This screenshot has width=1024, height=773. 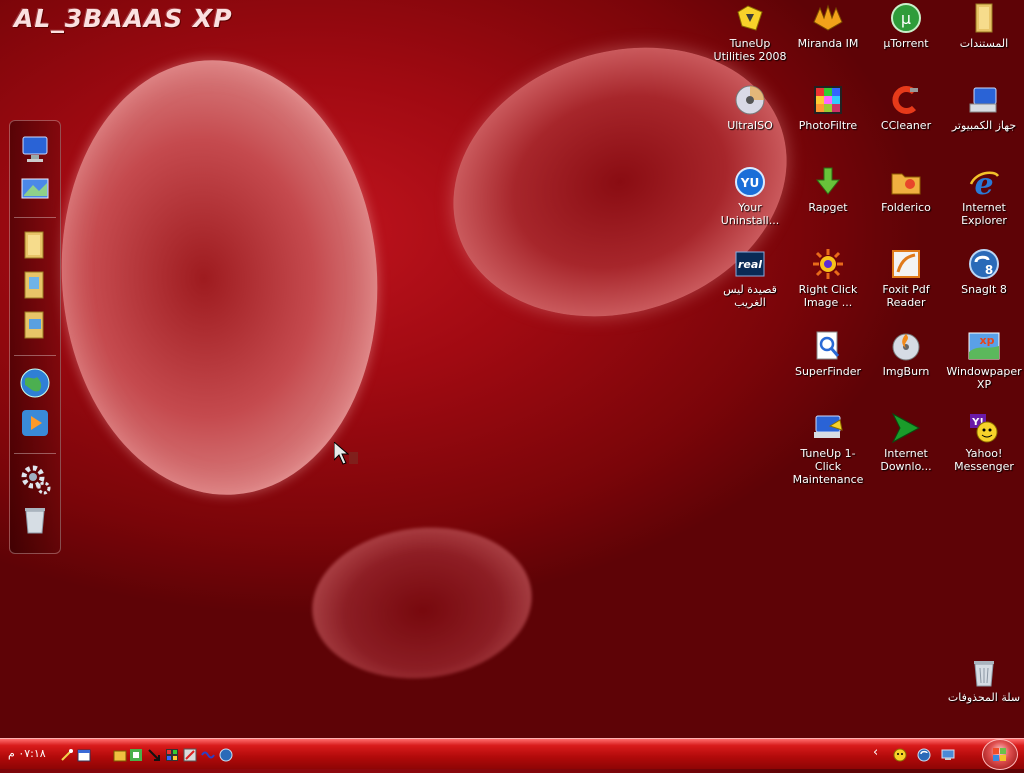 I want to click on desktop-icon-foxit: Foxit Pdf Reader, so click(x=906, y=278).